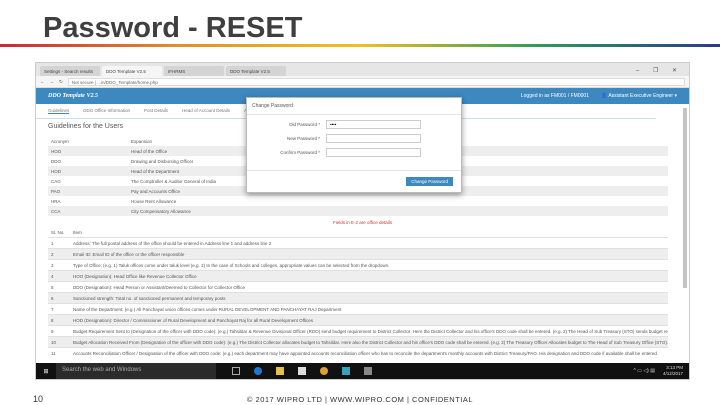 This screenshot has height=405, width=720. Describe the element at coordinates (360, 45) in the screenshot. I see `title-divider` at that location.